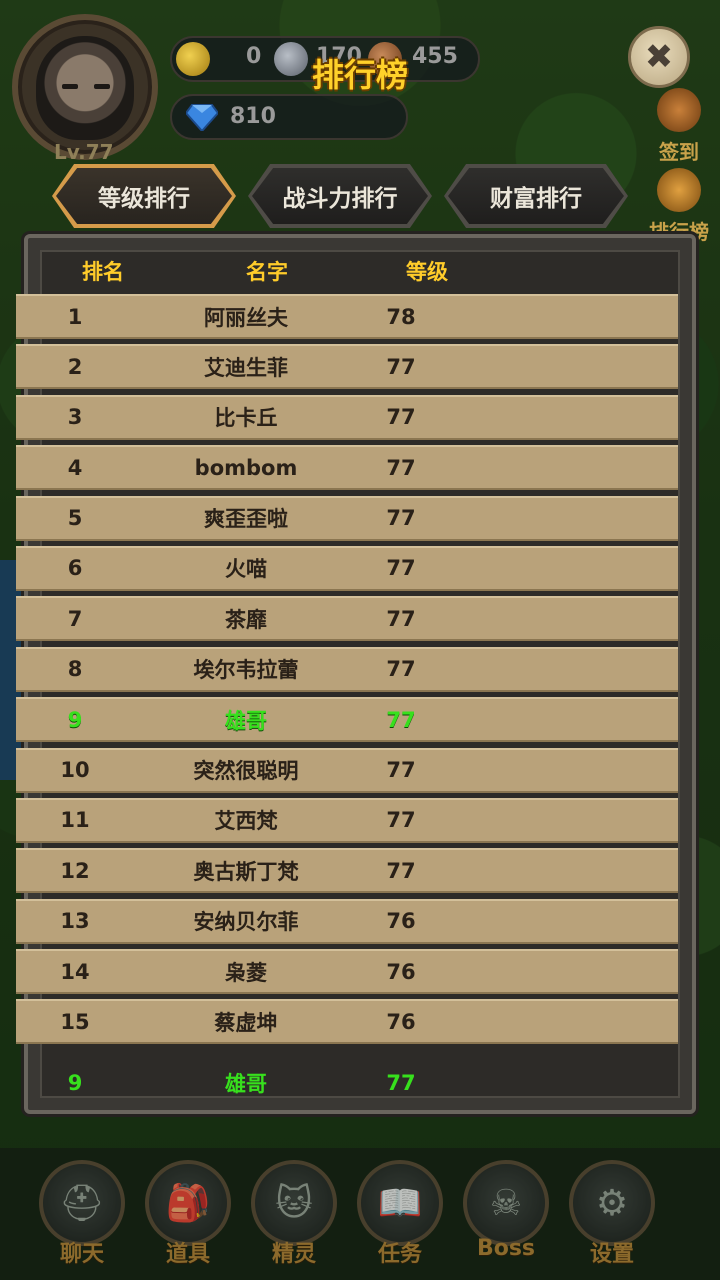 This screenshot has width=720, height=1280. I want to click on name-cell: 安纳贝尔菲, so click(246, 922).